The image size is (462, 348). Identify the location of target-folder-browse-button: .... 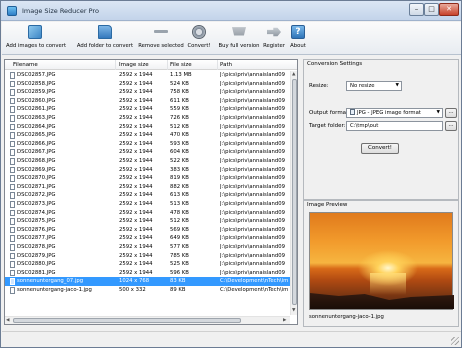
(451, 126).